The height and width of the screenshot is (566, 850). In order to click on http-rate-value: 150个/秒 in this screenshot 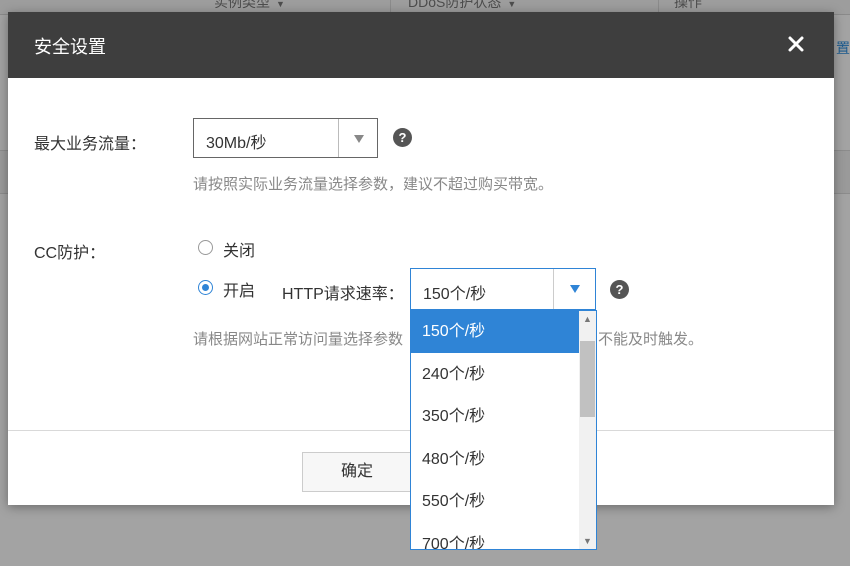, I will do `click(455, 294)`.